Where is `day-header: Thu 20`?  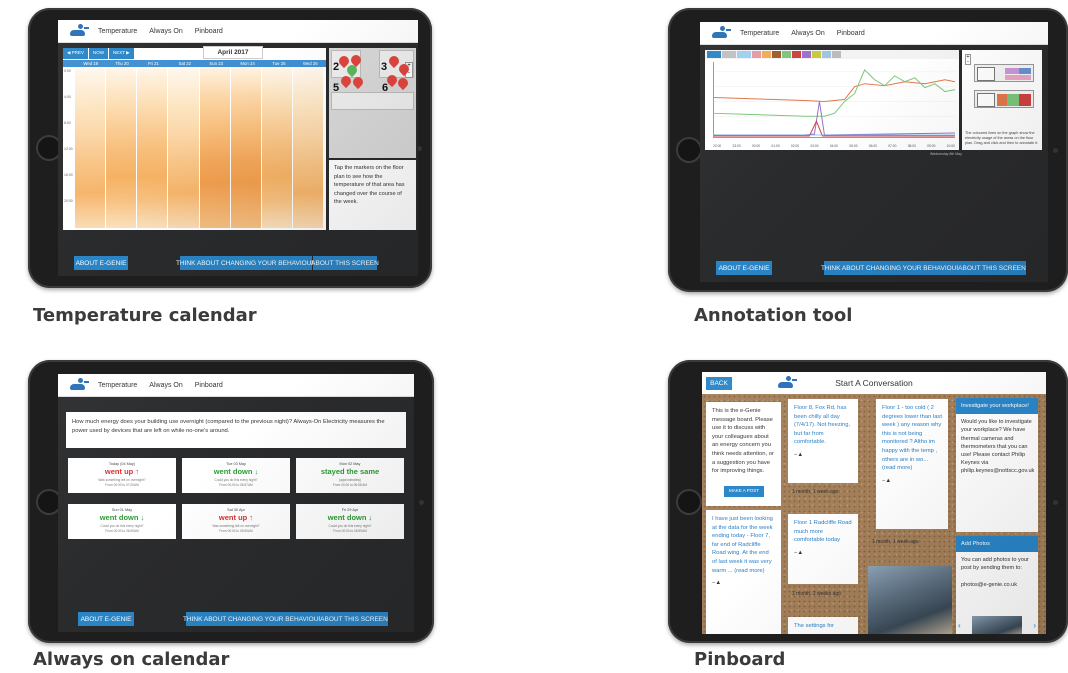 day-header: Thu 20 is located at coordinates (122, 63).